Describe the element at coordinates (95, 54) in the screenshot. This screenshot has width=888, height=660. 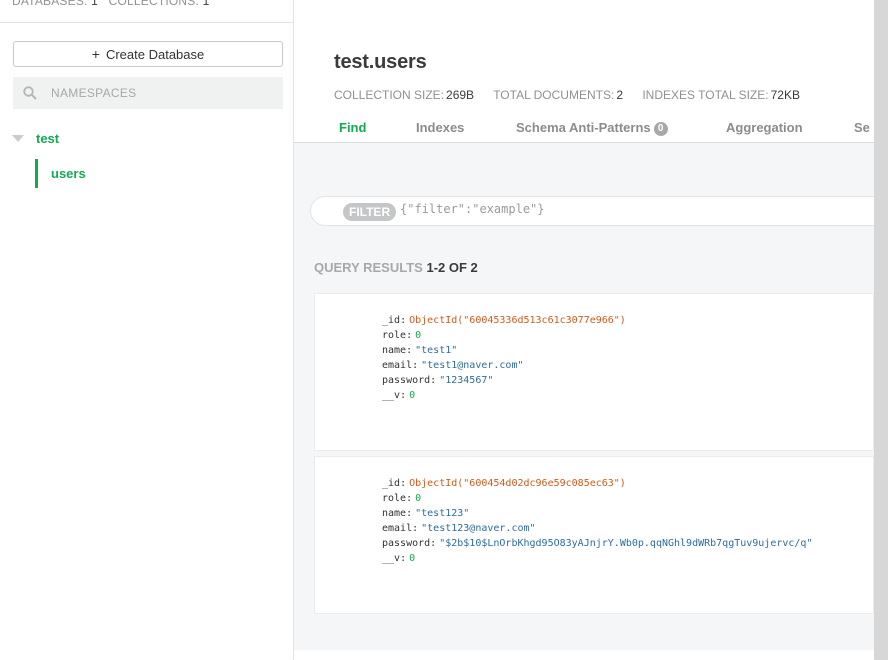
I see `plus-icon: +` at that location.